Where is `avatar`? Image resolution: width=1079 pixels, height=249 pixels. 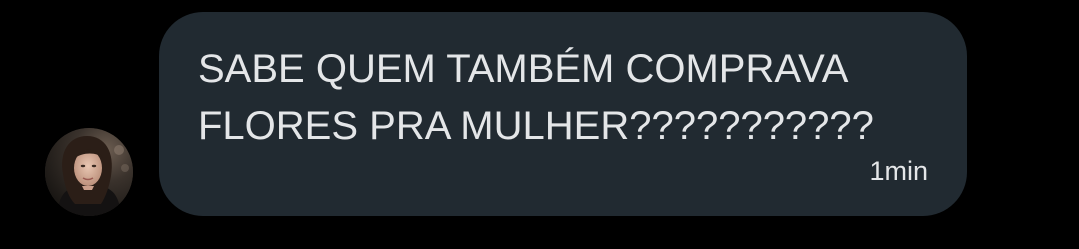
avatar is located at coordinates (89, 172).